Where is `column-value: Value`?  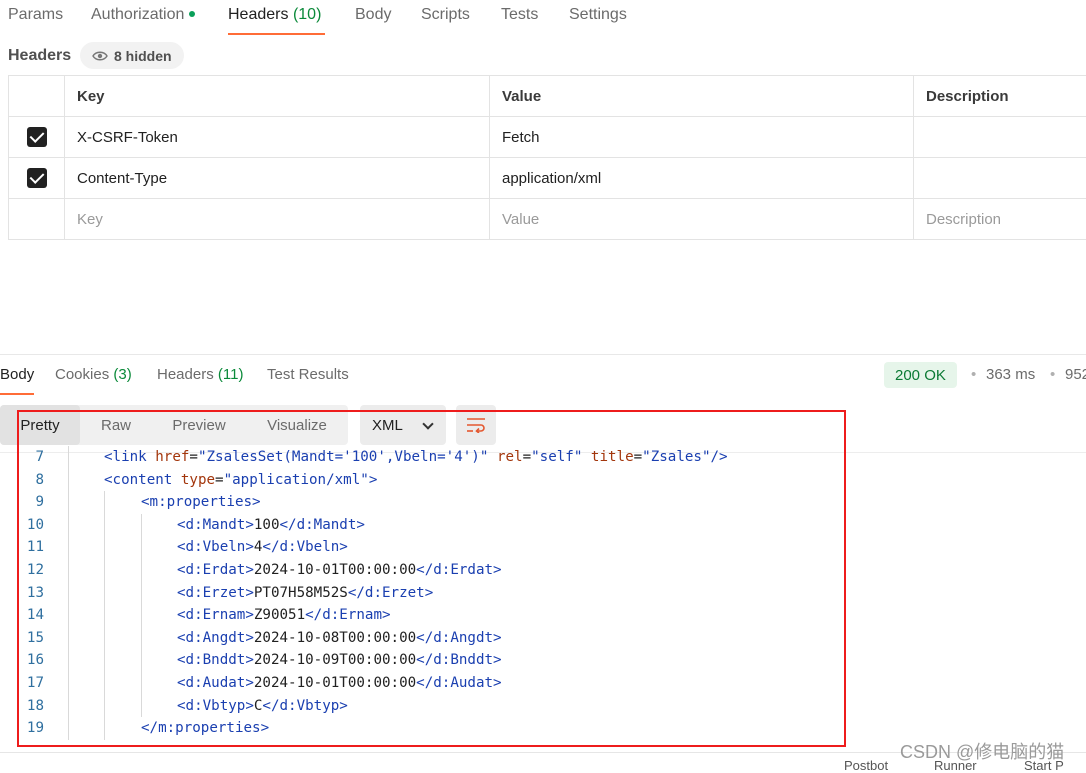
column-value: Value is located at coordinates (702, 96).